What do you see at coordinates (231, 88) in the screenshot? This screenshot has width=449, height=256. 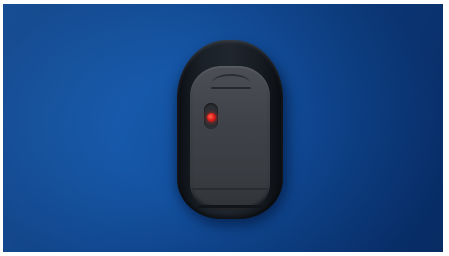 I see `mouse-seam-line` at bounding box center [231, 88].